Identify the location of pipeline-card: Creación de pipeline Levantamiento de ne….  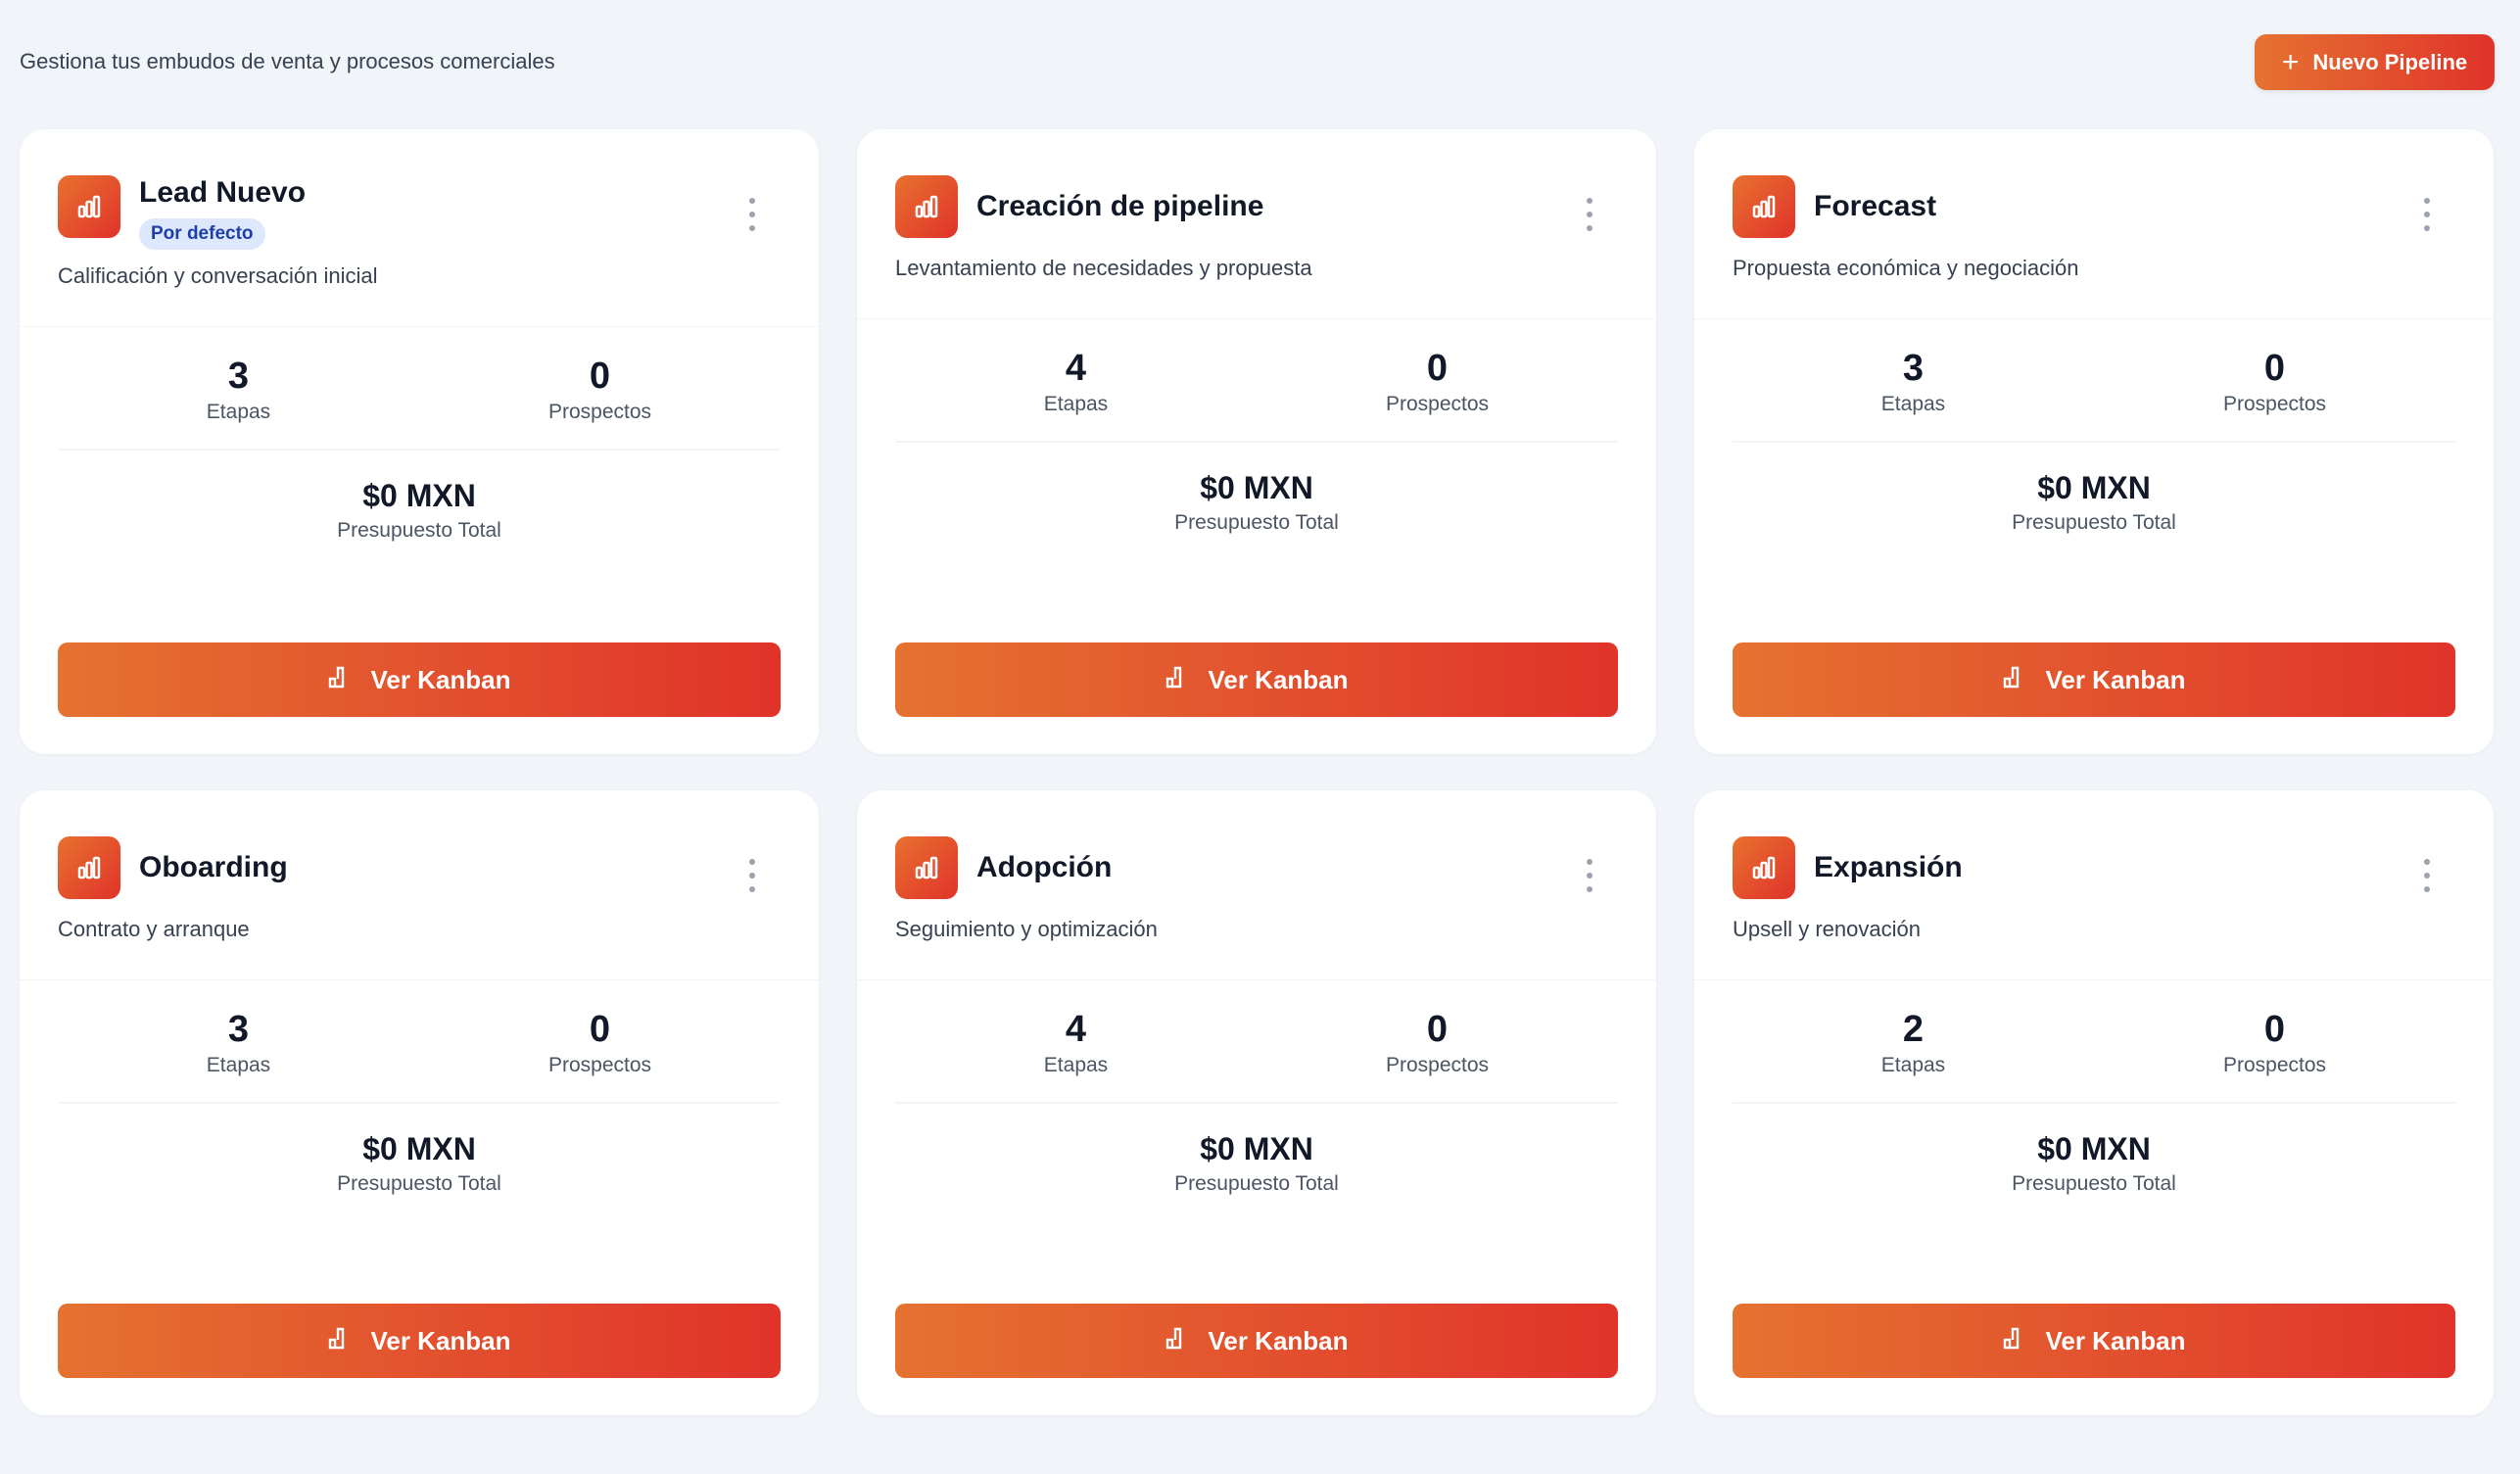
(1256, 442).